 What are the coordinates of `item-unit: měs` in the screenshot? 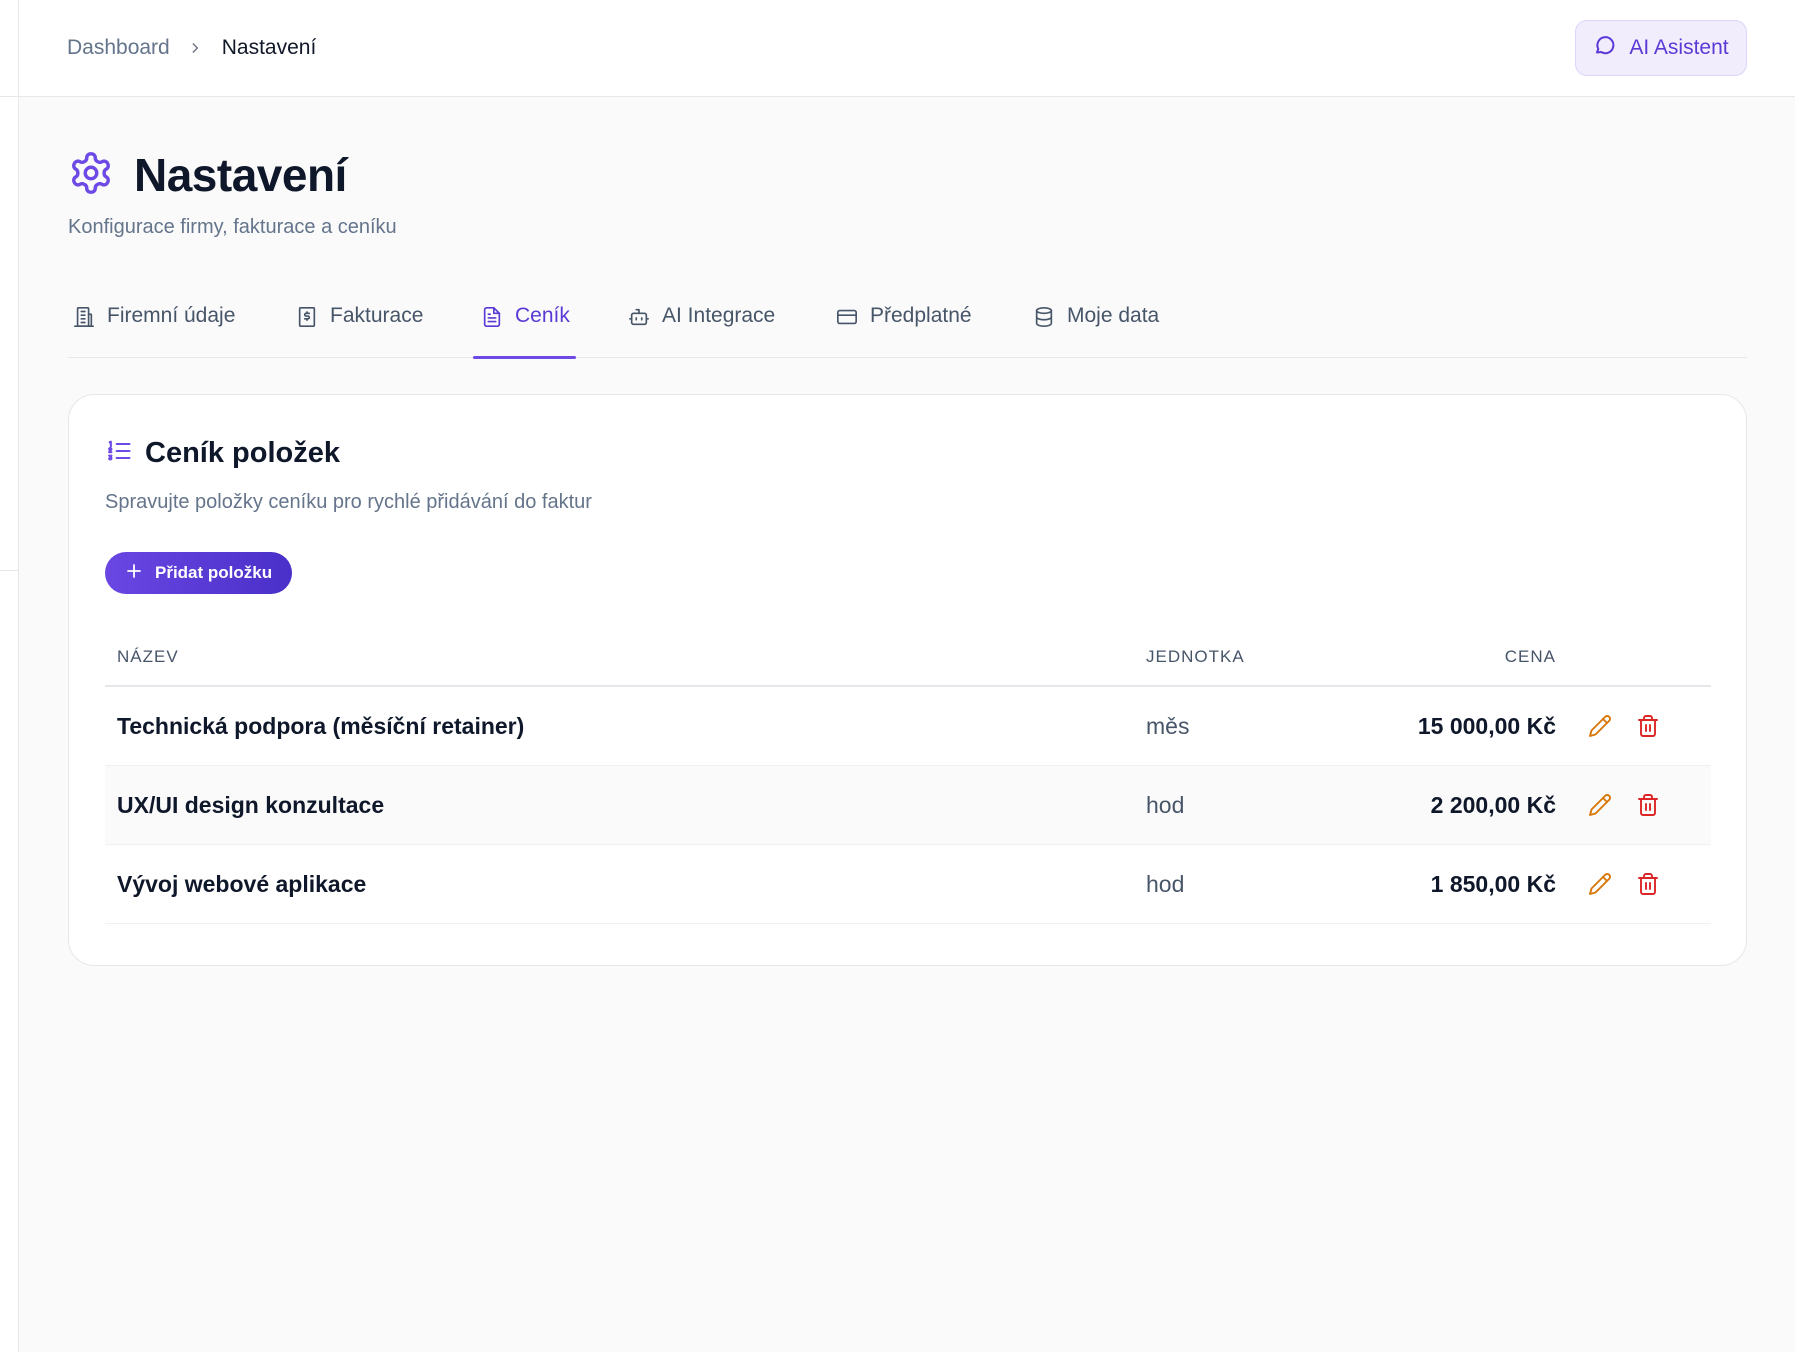 It's located at (1168, 726).